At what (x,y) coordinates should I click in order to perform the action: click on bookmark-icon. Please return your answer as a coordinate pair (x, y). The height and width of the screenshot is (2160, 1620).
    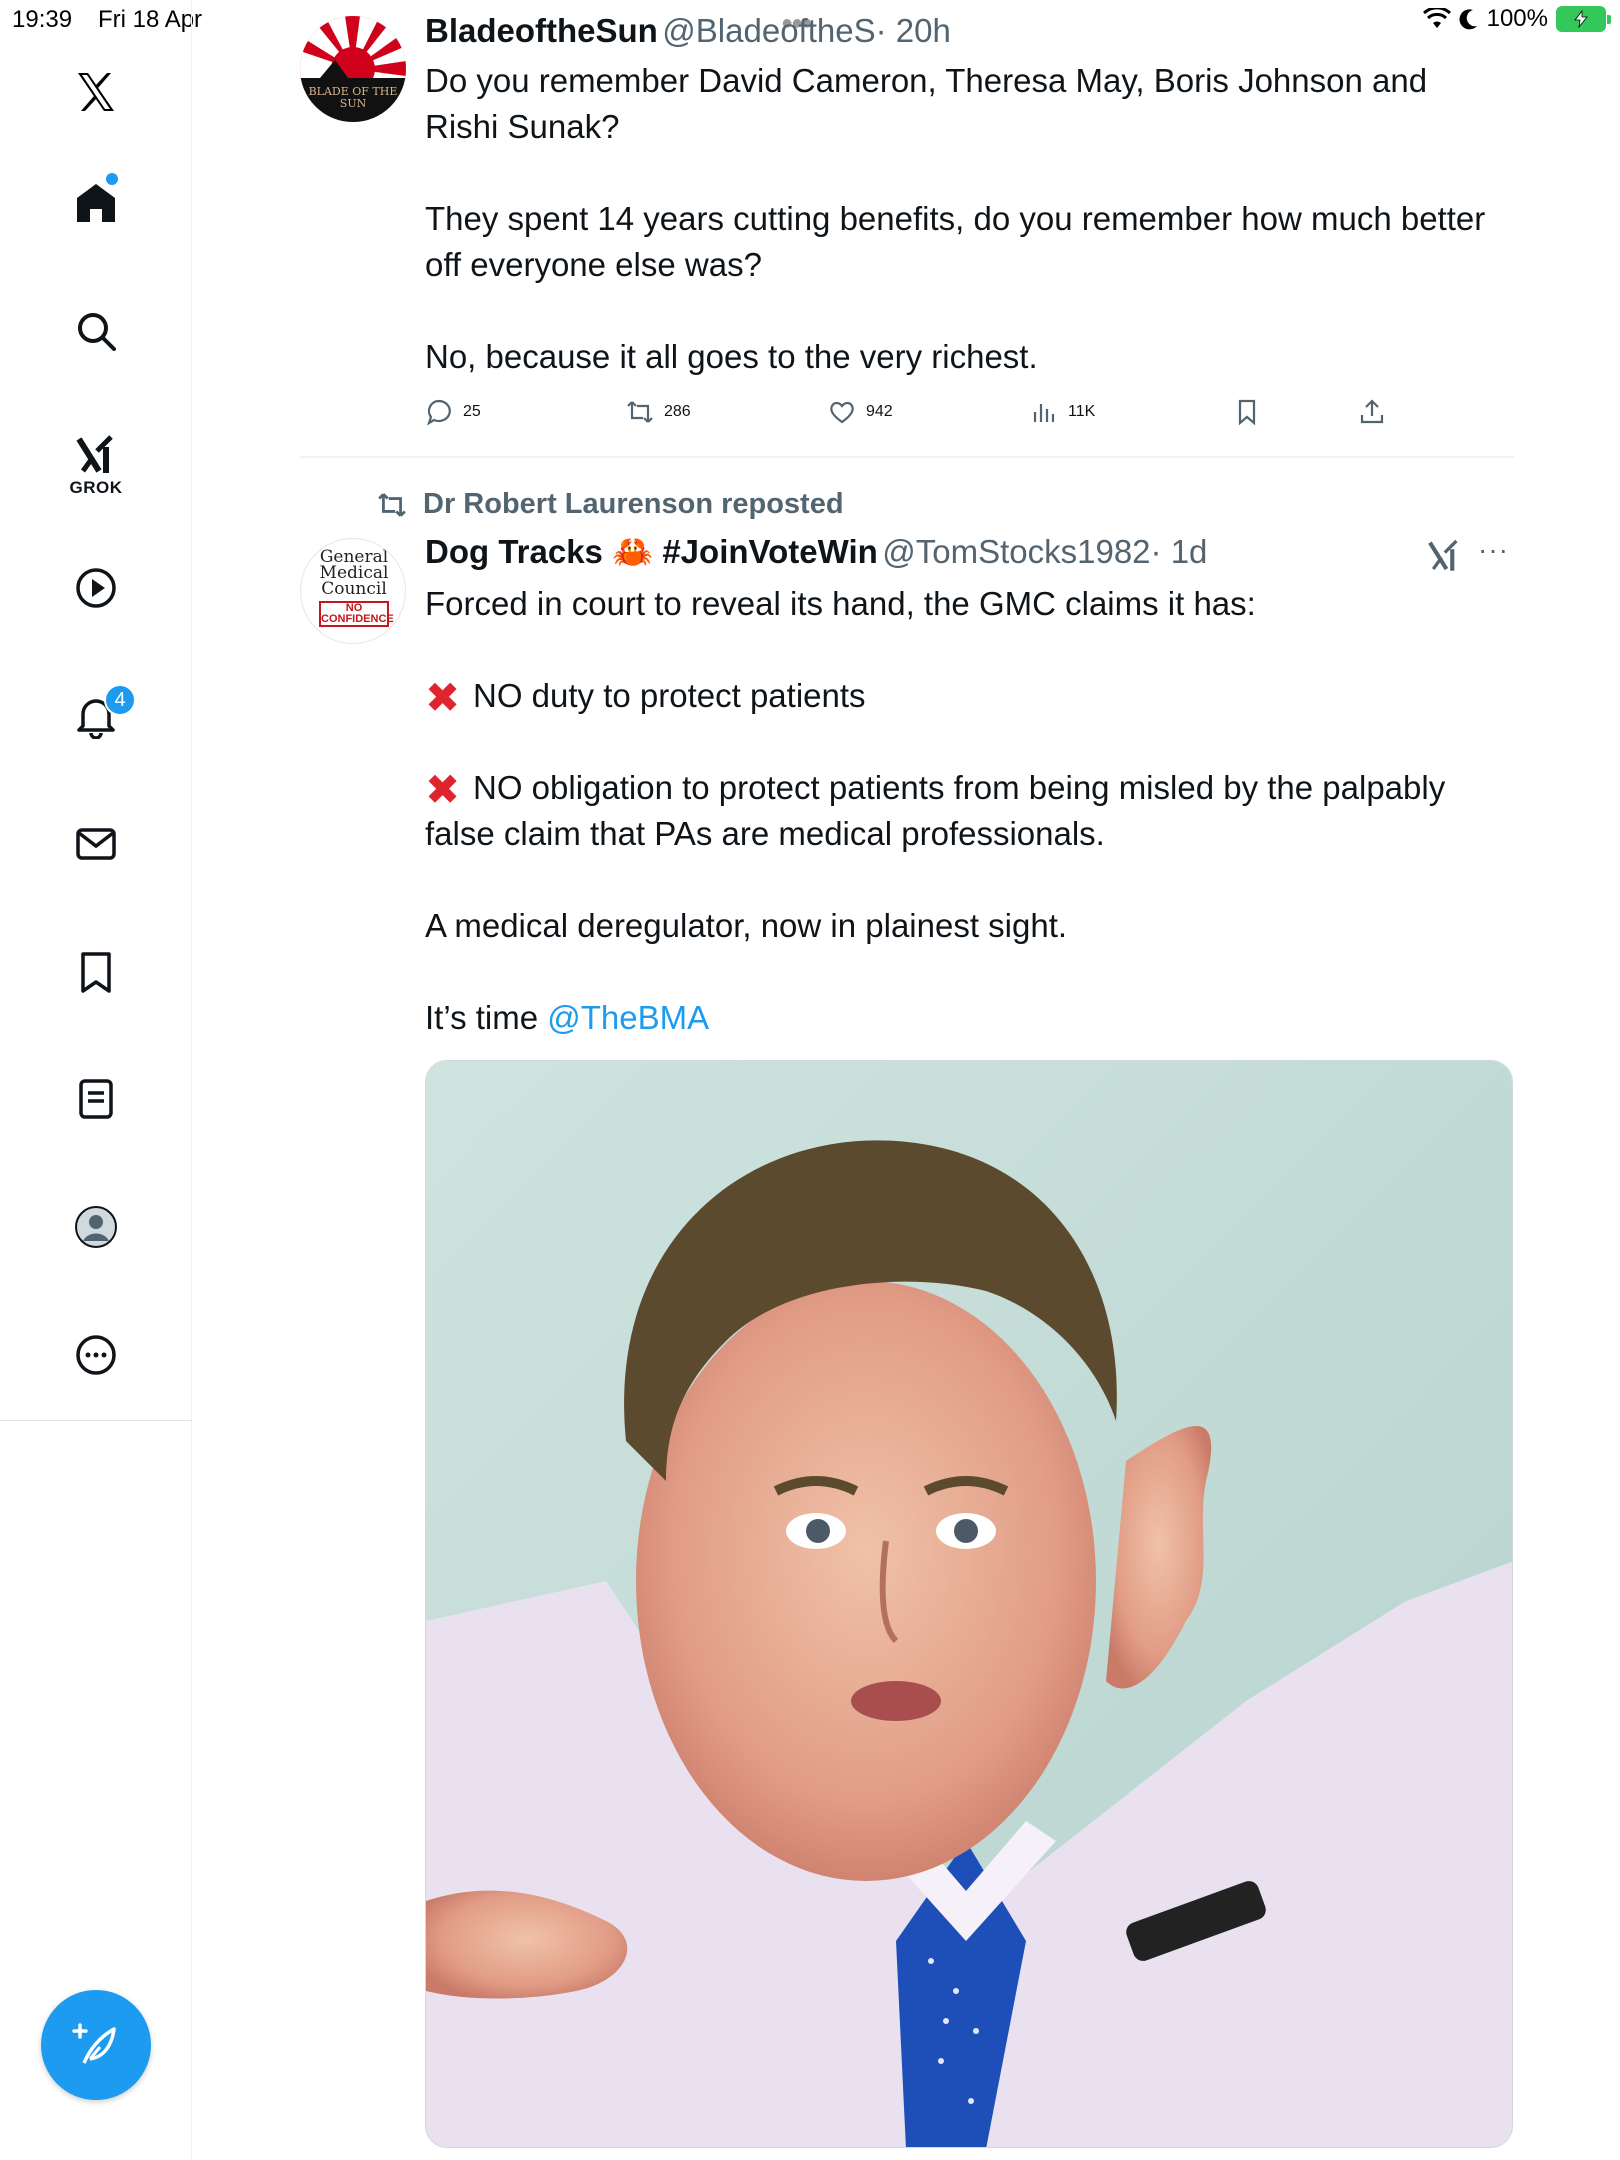
    Looking at the image, I should click on (1247, 412).